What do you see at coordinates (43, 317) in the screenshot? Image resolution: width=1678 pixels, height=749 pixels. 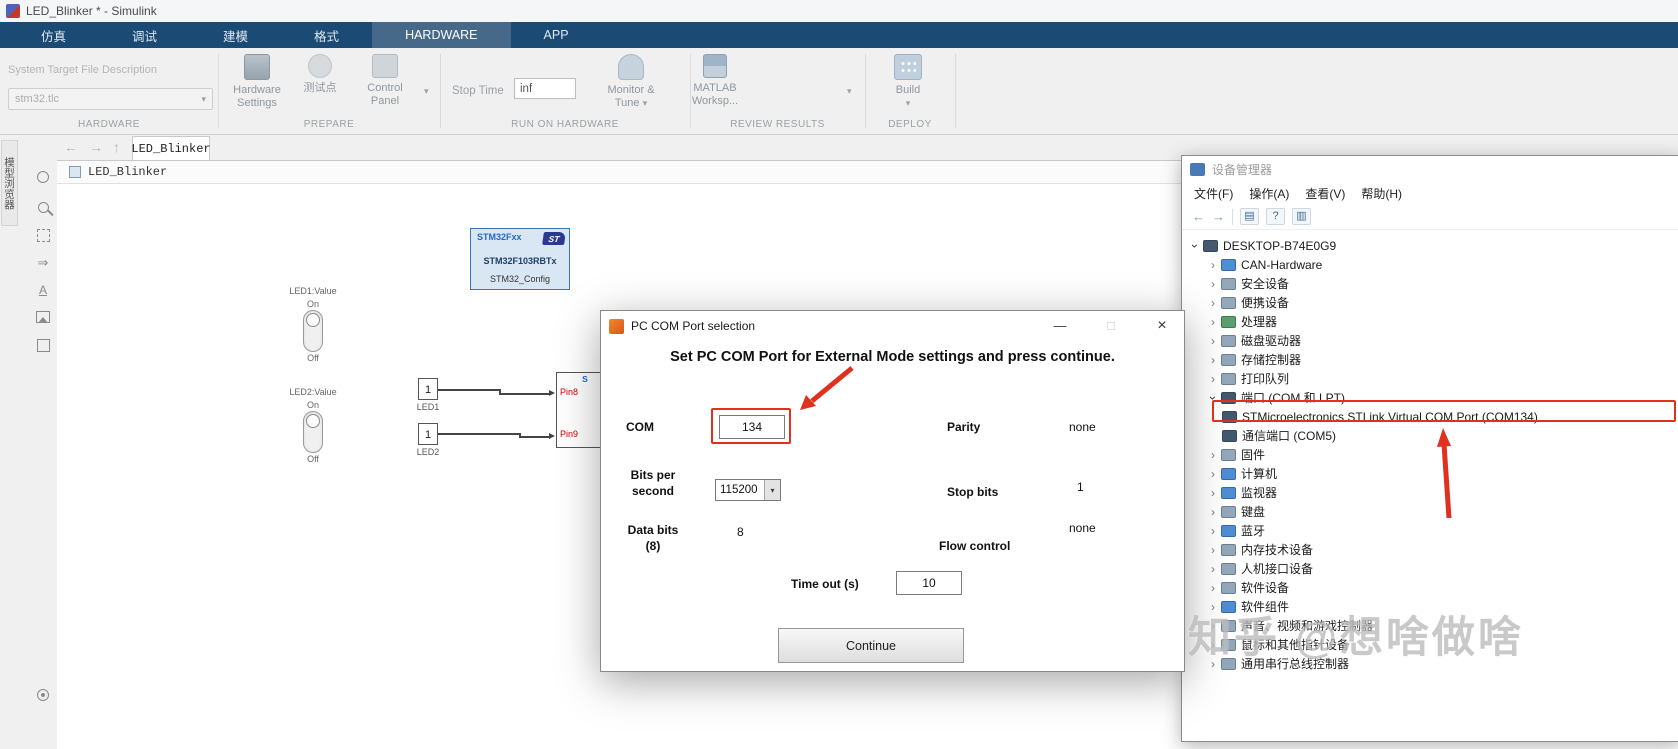 I see `image-icon` at bounding box center [43, 317].